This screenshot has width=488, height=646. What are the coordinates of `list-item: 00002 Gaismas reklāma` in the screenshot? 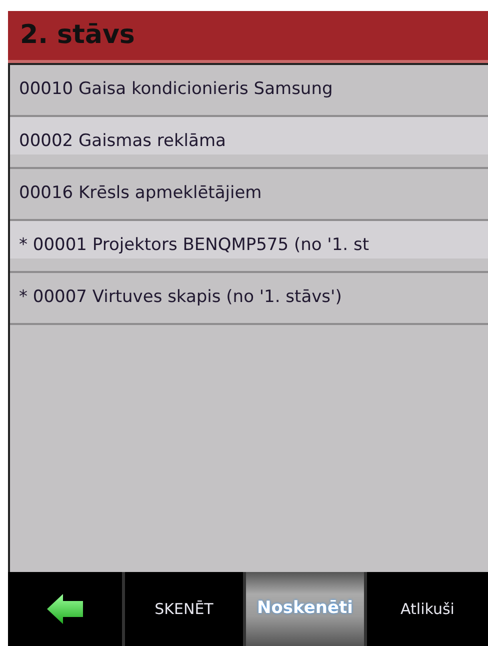 It's located at (249, 143).